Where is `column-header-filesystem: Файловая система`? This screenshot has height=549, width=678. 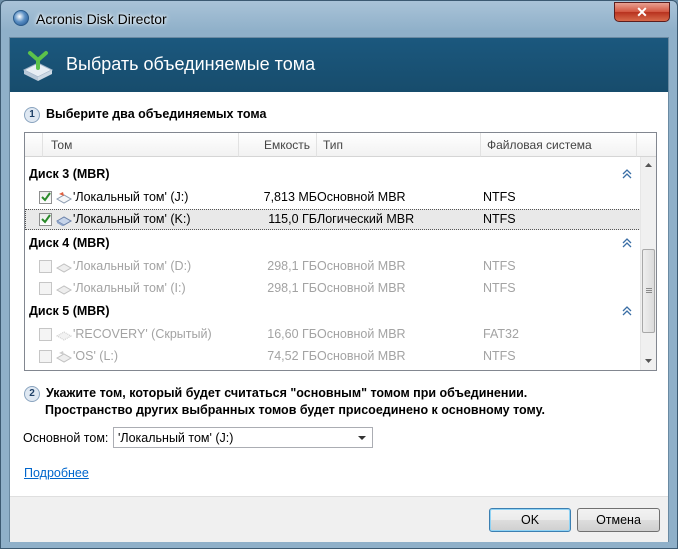
column-header-filesystem: Файловая система is located at coordinates (559, 145).